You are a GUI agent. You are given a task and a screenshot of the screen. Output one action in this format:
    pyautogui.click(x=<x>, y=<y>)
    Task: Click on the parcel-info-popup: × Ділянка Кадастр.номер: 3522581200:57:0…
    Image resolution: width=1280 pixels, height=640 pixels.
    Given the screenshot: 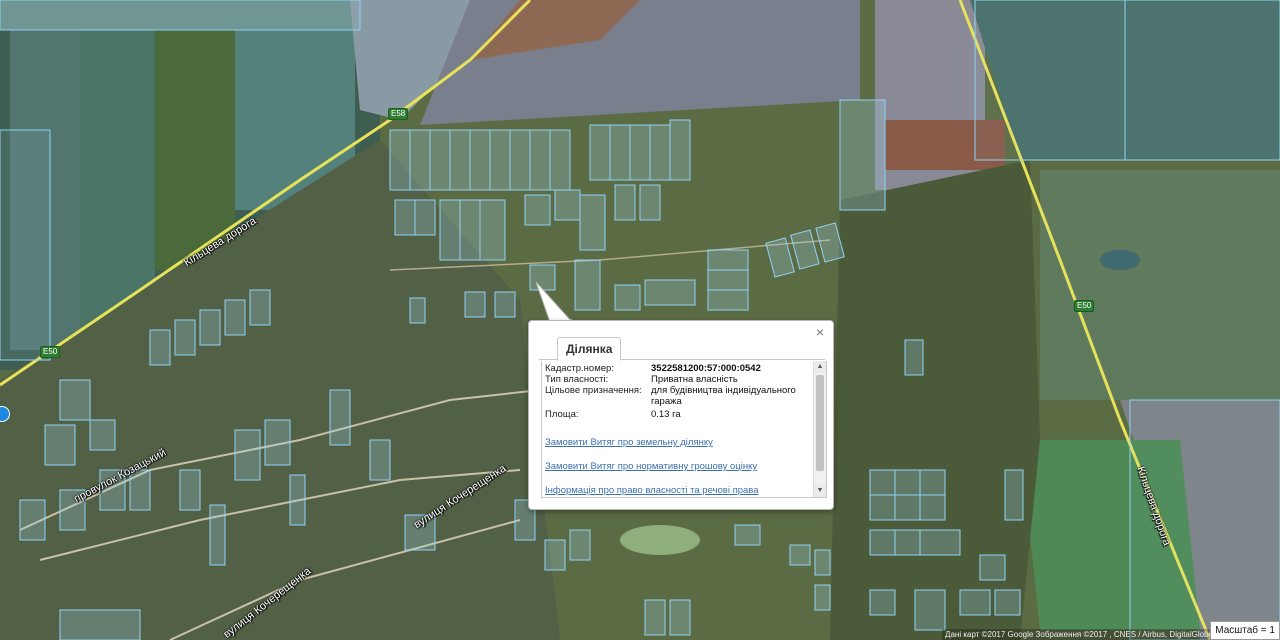 What is the action you would take?
    pyautogui.click(x=681, y=415)
    